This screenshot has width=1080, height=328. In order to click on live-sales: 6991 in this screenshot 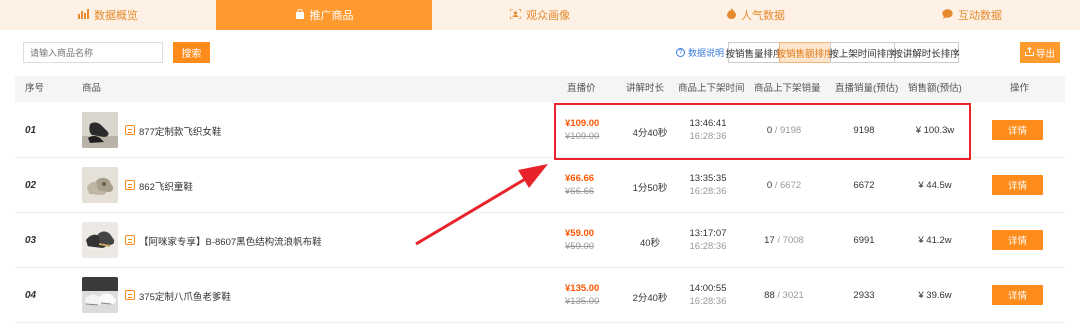, I will do `click(864, 240)`.